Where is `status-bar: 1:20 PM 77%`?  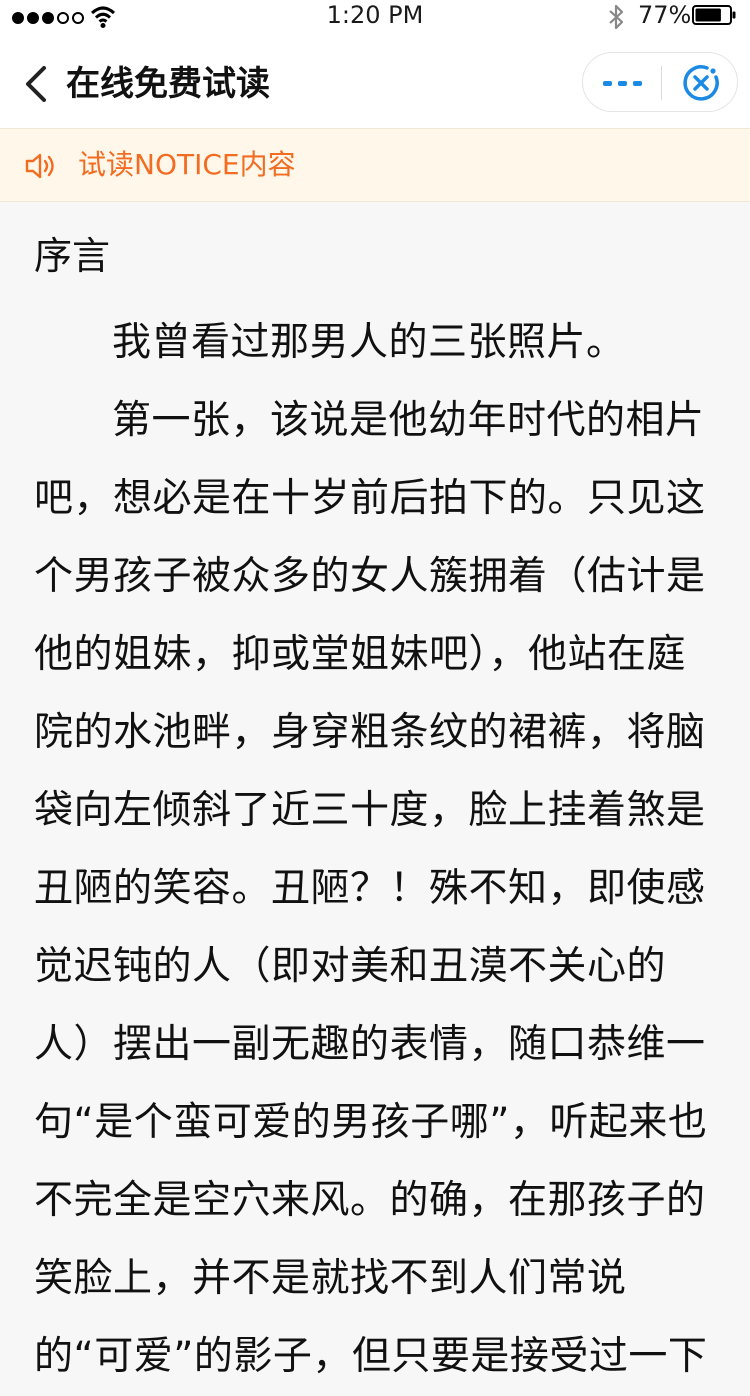
status-bar: 1:20 PM 77% is located at coordinates (375, 20).